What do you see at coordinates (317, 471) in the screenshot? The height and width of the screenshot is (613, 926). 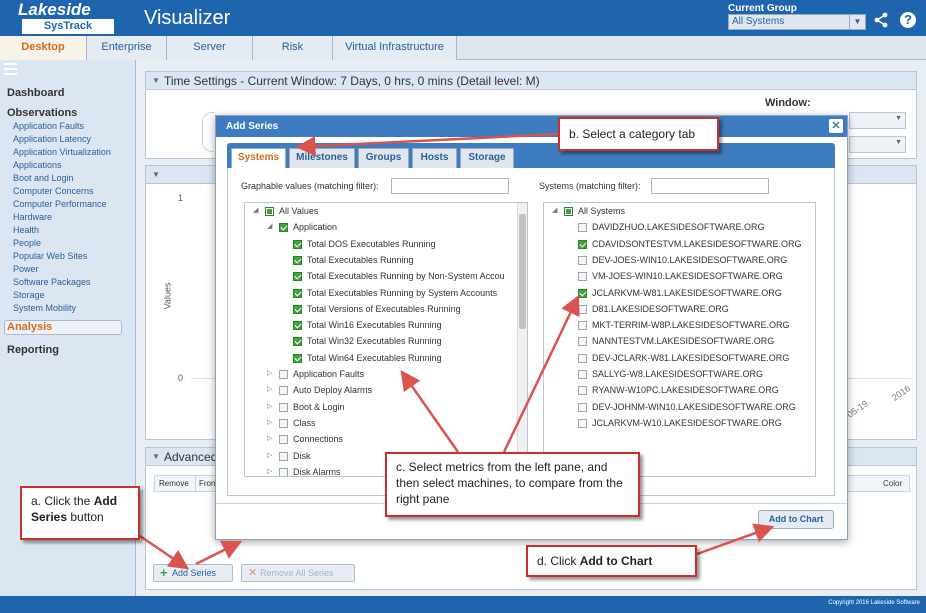 I see `tree-row-label: Disk Alarms` at bounding box center [317, 471].